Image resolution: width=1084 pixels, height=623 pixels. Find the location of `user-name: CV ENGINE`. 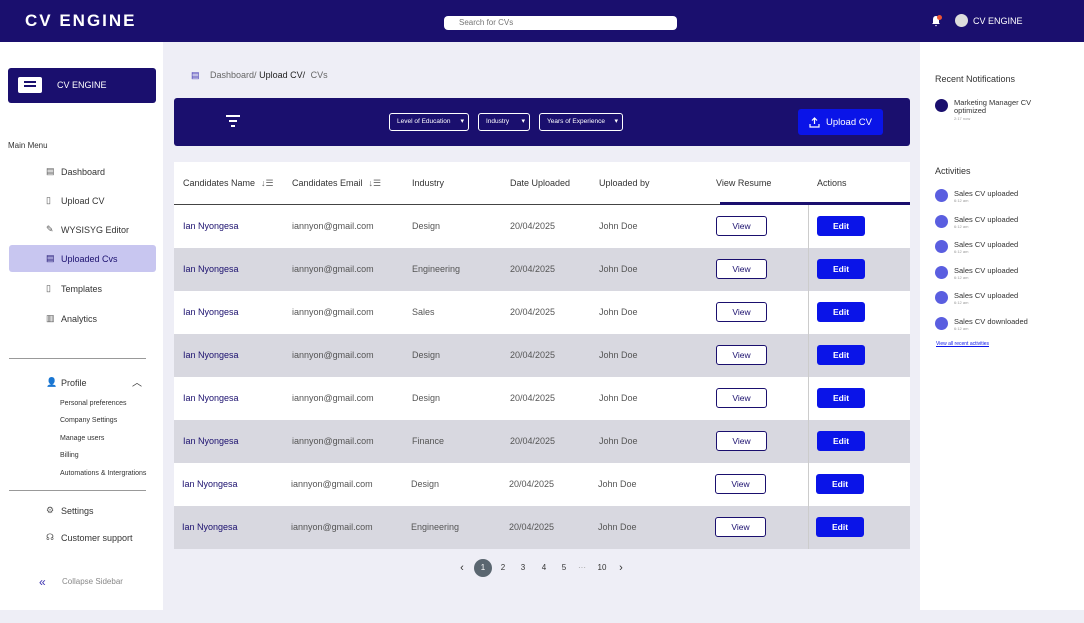

user-name: CV ENGINE is located at coordinates (998, 21).